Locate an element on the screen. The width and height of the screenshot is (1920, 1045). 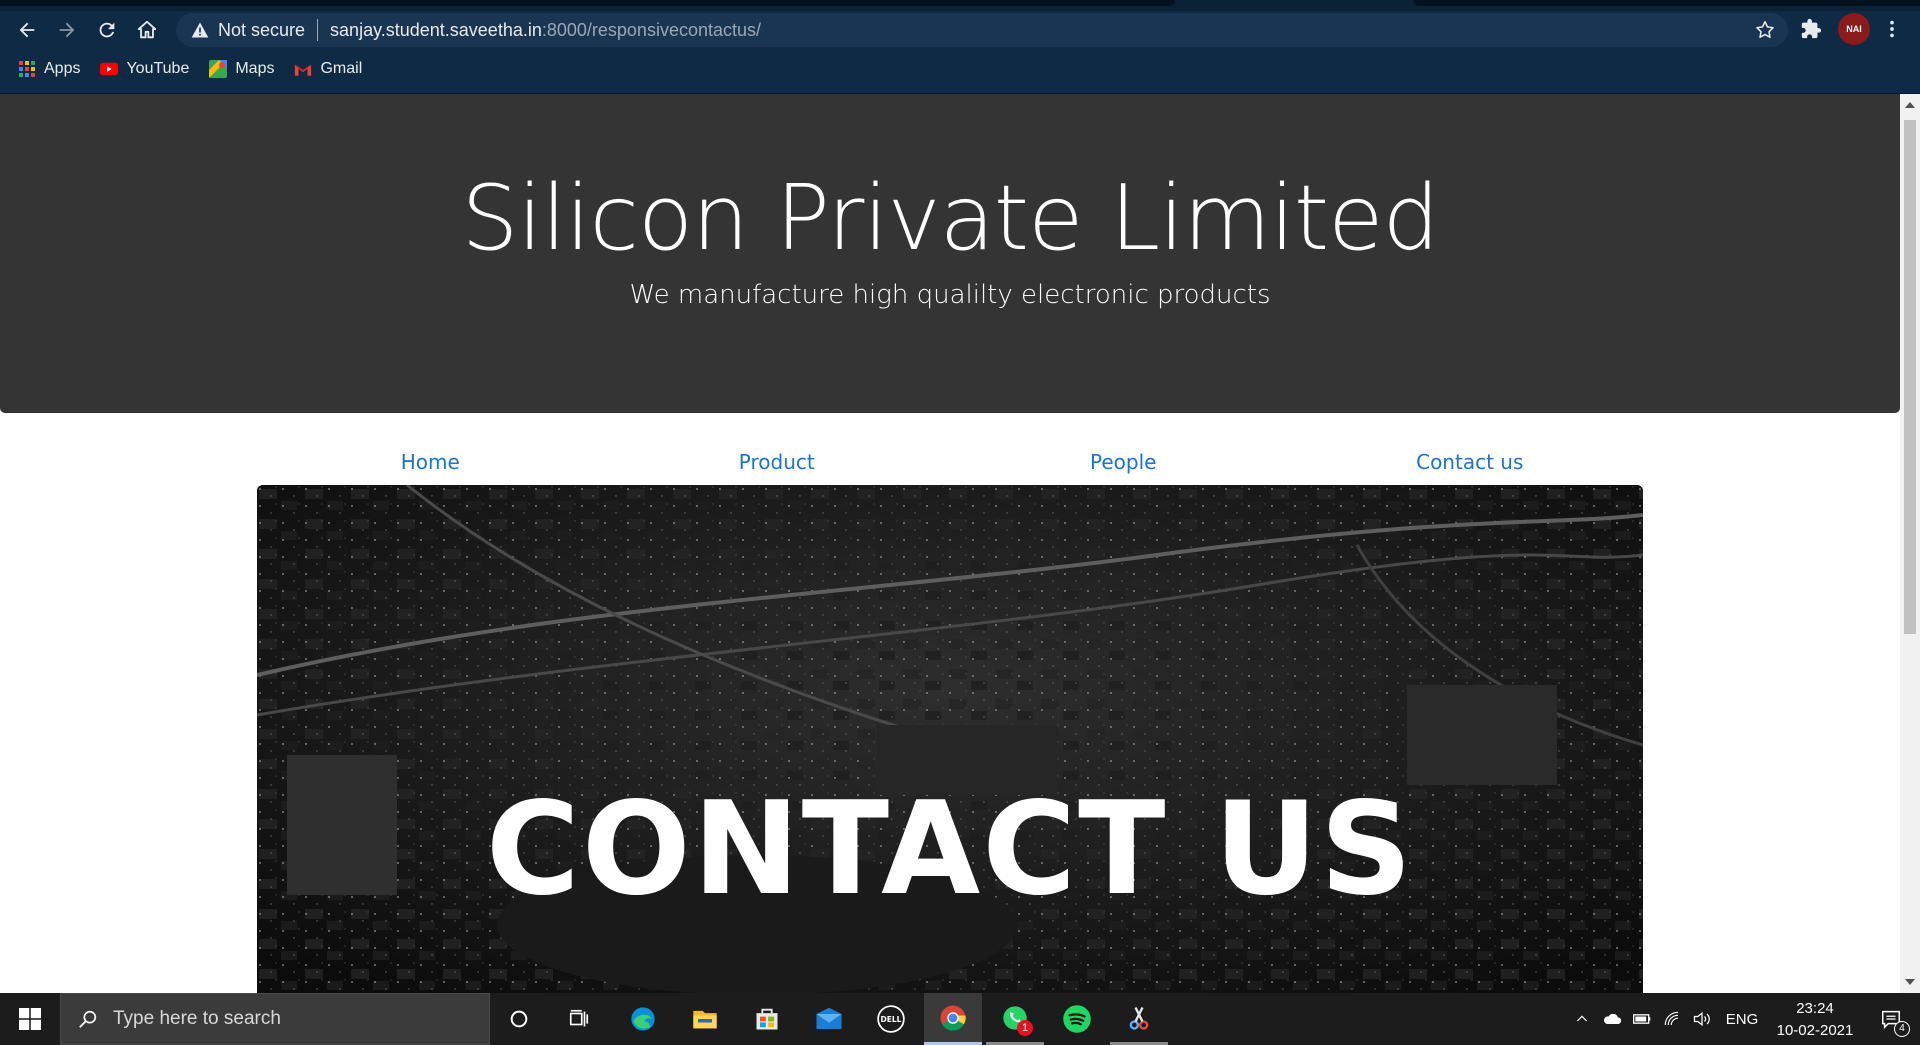
edge-browser-icon is located at coordinates (643, 1019).